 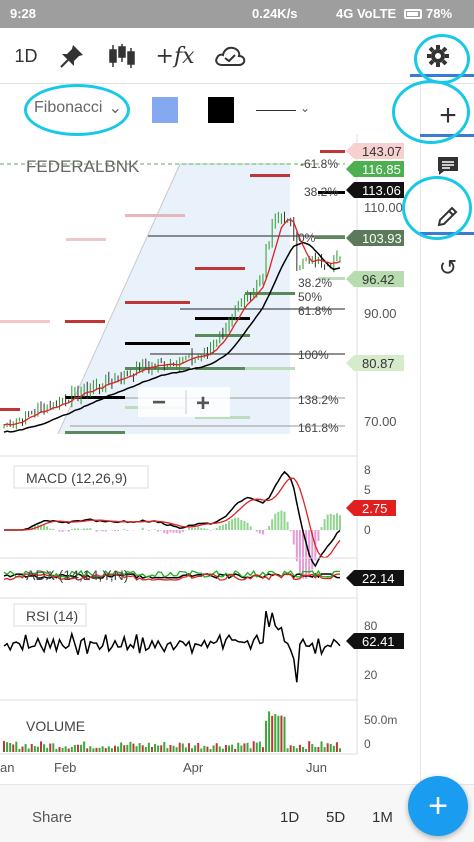 What do you see at coordinates (381, 190) in the screenshot?
I see `svg-text: 113.06` at bounding box center [381, 190].